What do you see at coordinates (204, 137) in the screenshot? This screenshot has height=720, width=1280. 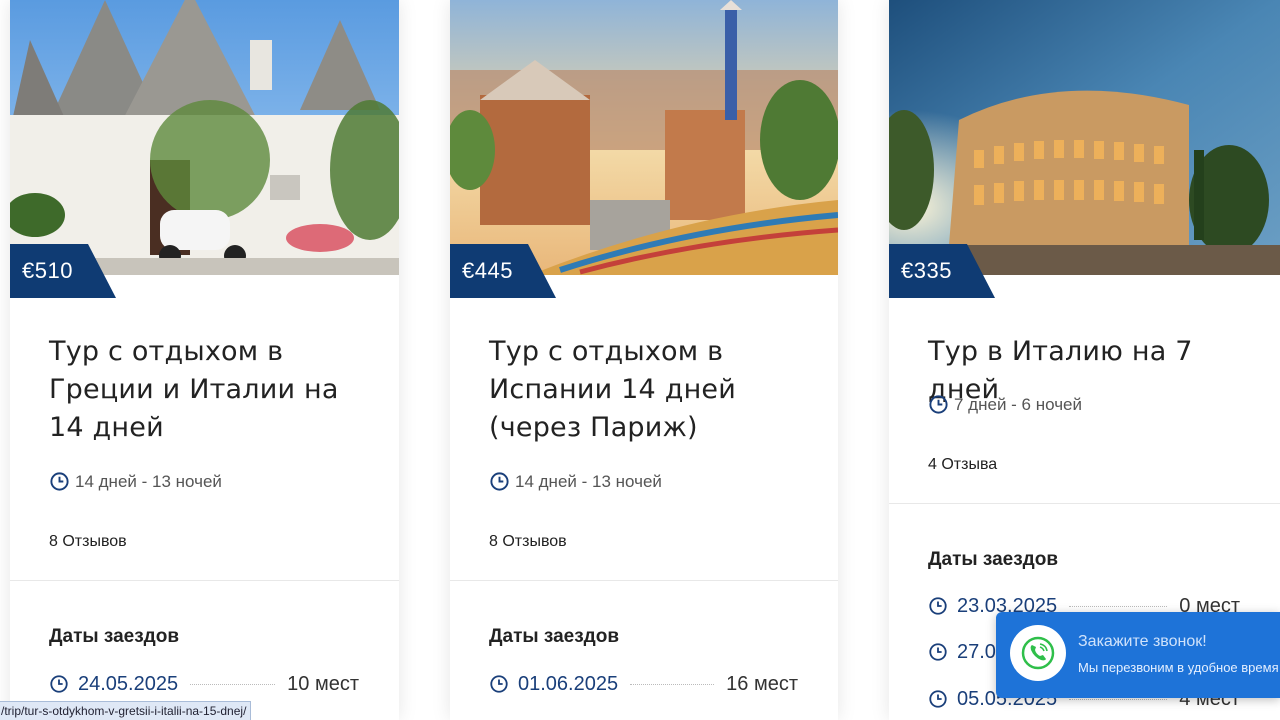 I see `tour-photo-trulli` at bounding box center [204, 137].